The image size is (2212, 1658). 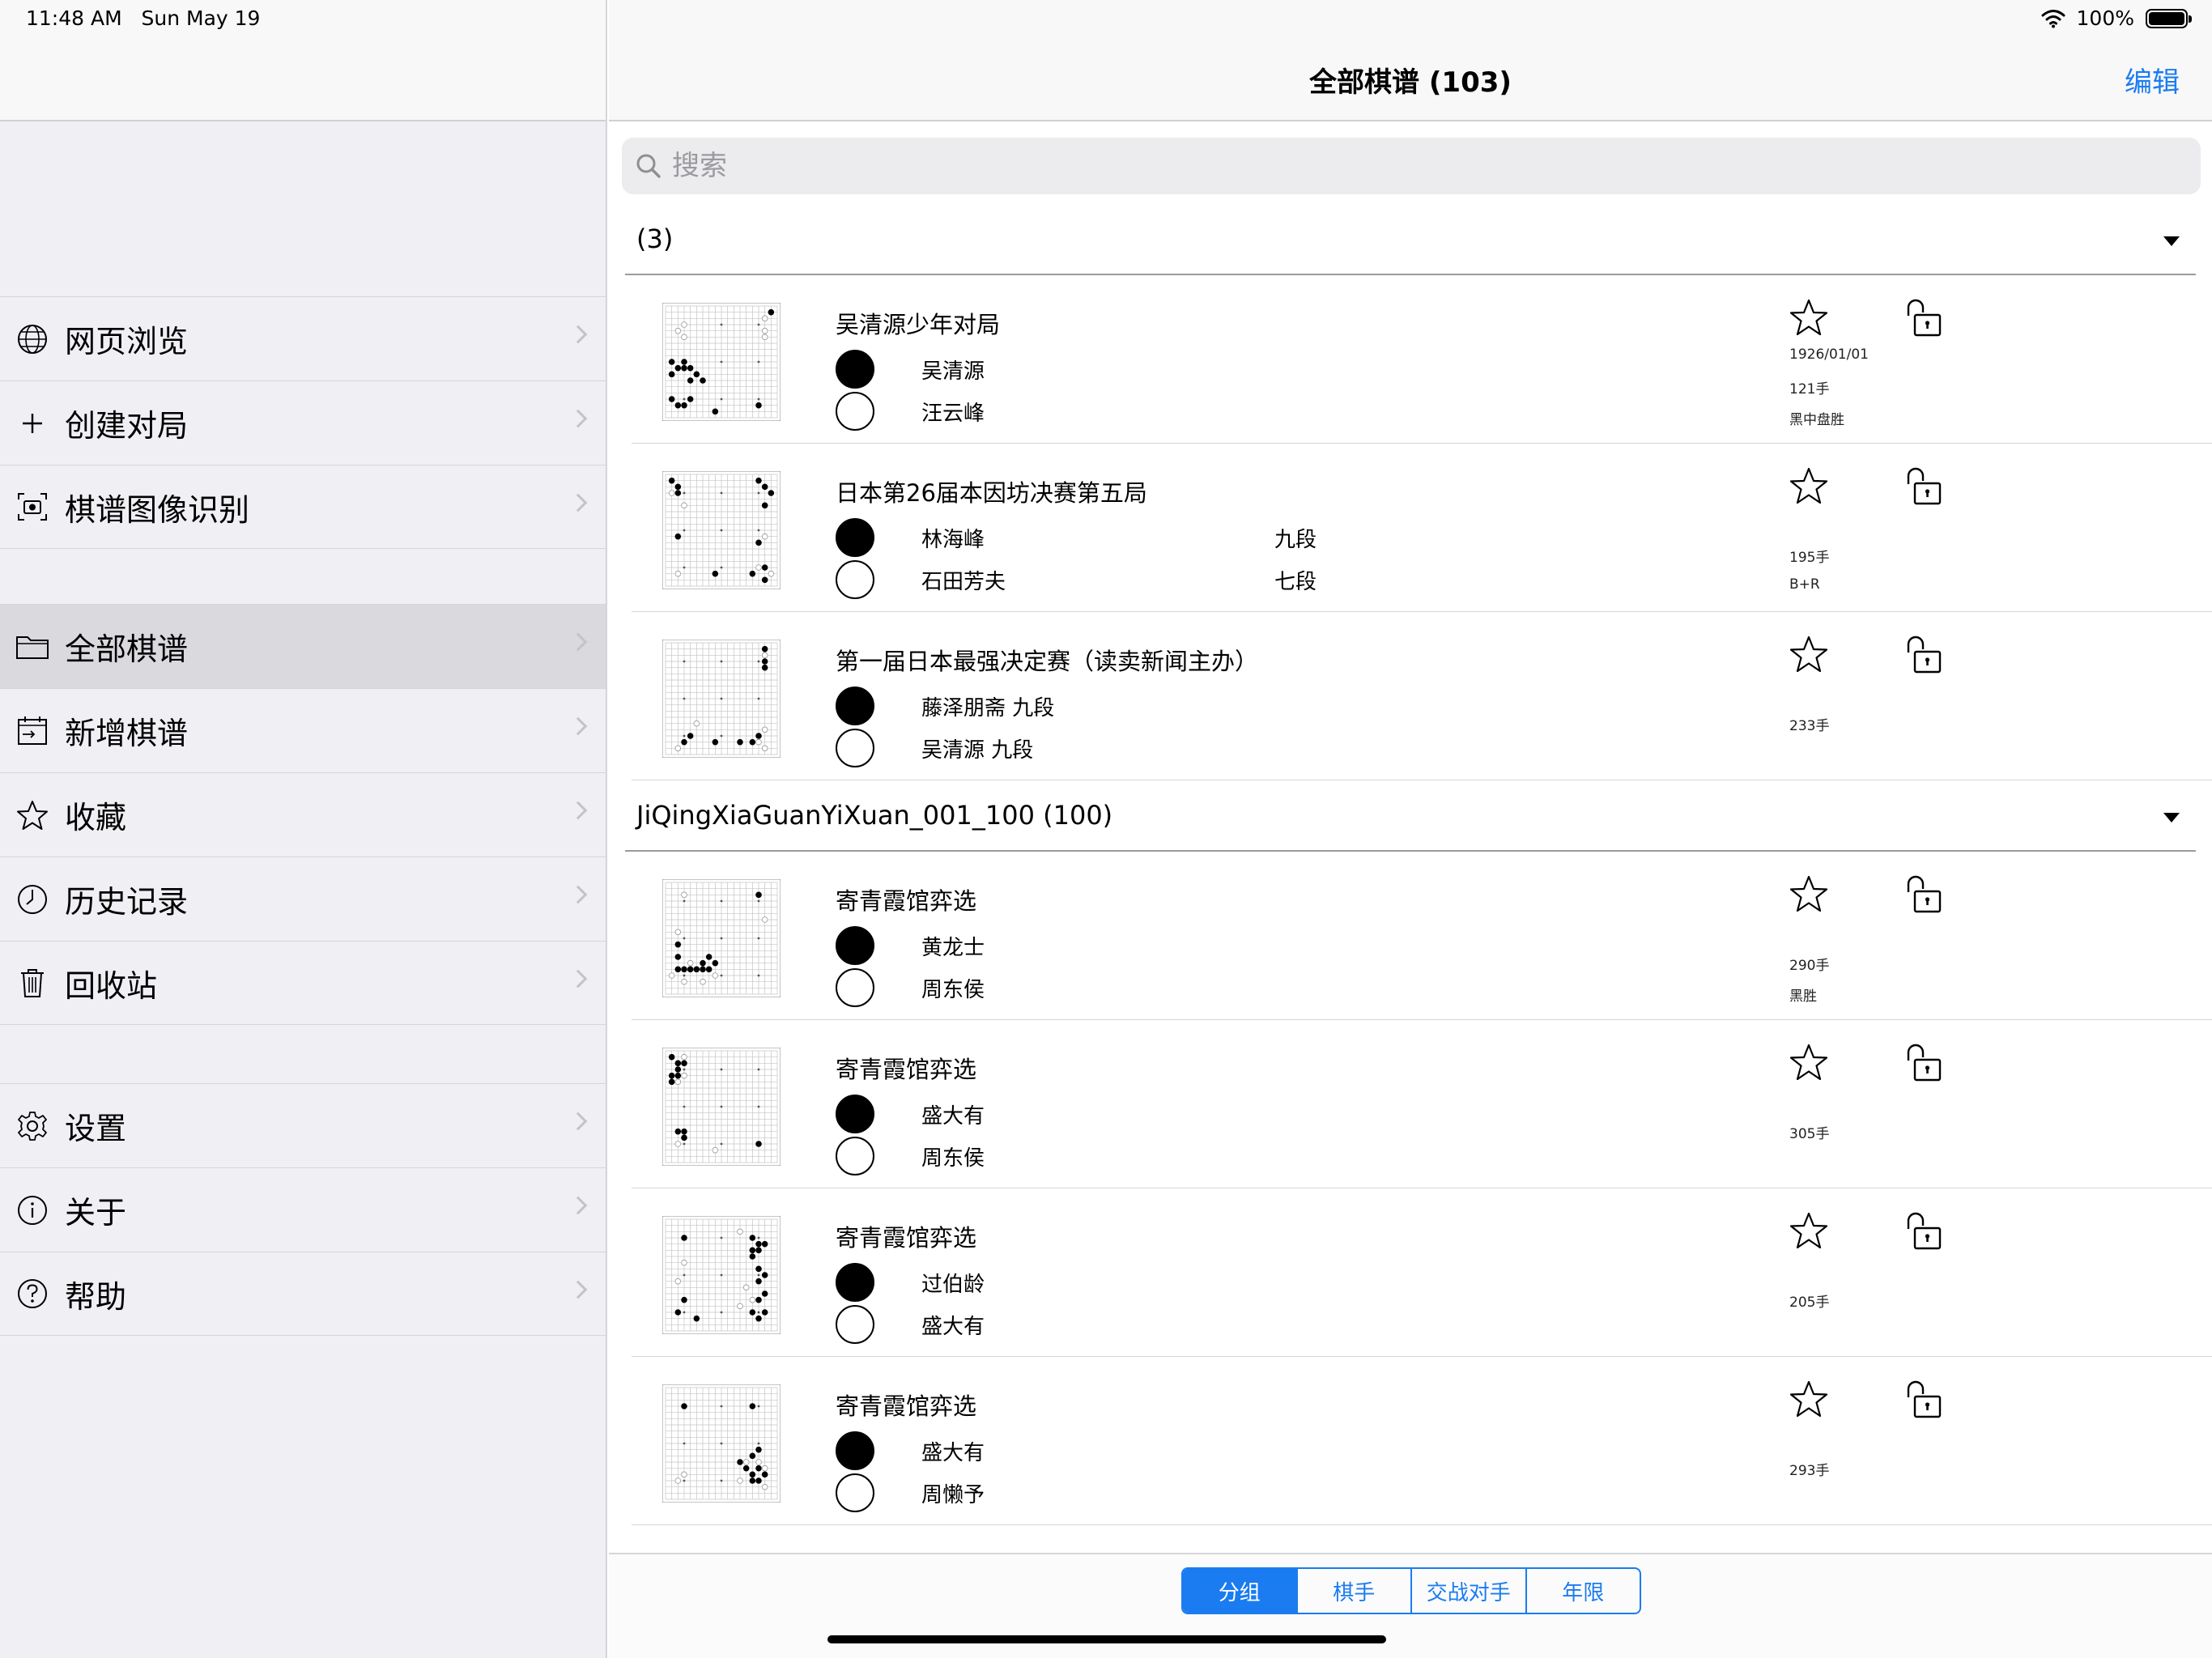 I want to click on search-icon, so click(x=648, y=166).